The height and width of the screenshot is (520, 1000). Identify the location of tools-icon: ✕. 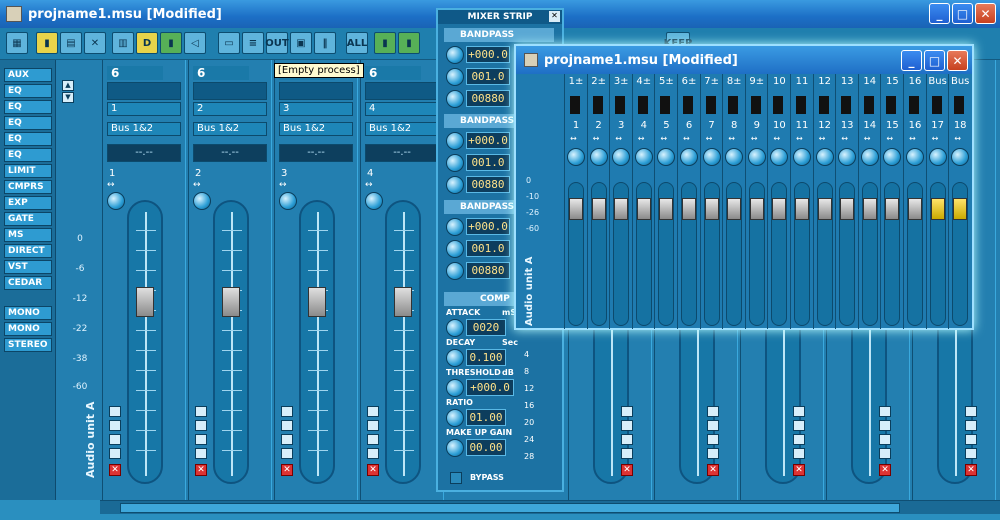
(95, 43).